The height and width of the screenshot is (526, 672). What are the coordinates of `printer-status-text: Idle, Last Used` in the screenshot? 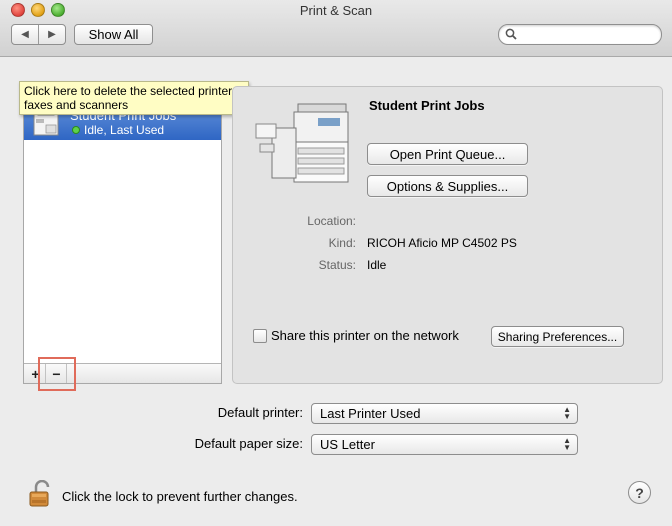 It's located at (124, 130).